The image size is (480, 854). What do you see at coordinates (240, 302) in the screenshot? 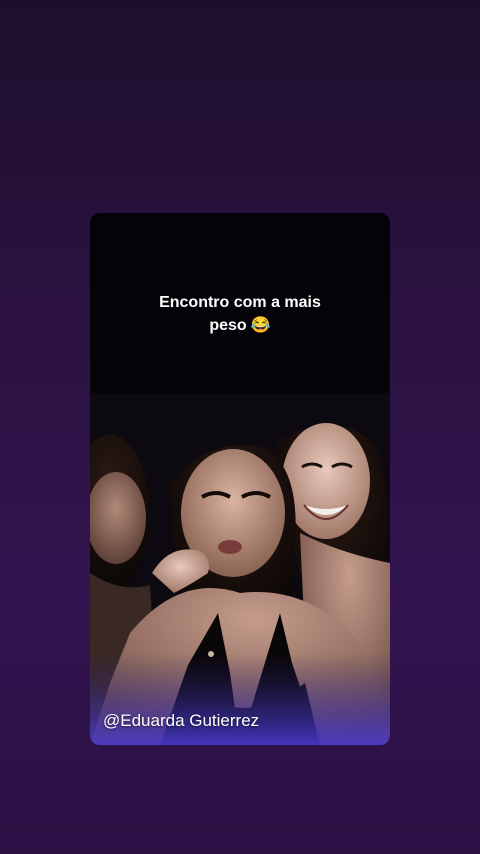
I see `caption-line-1: Encontro com a mais` at bounding box center [240, 302].